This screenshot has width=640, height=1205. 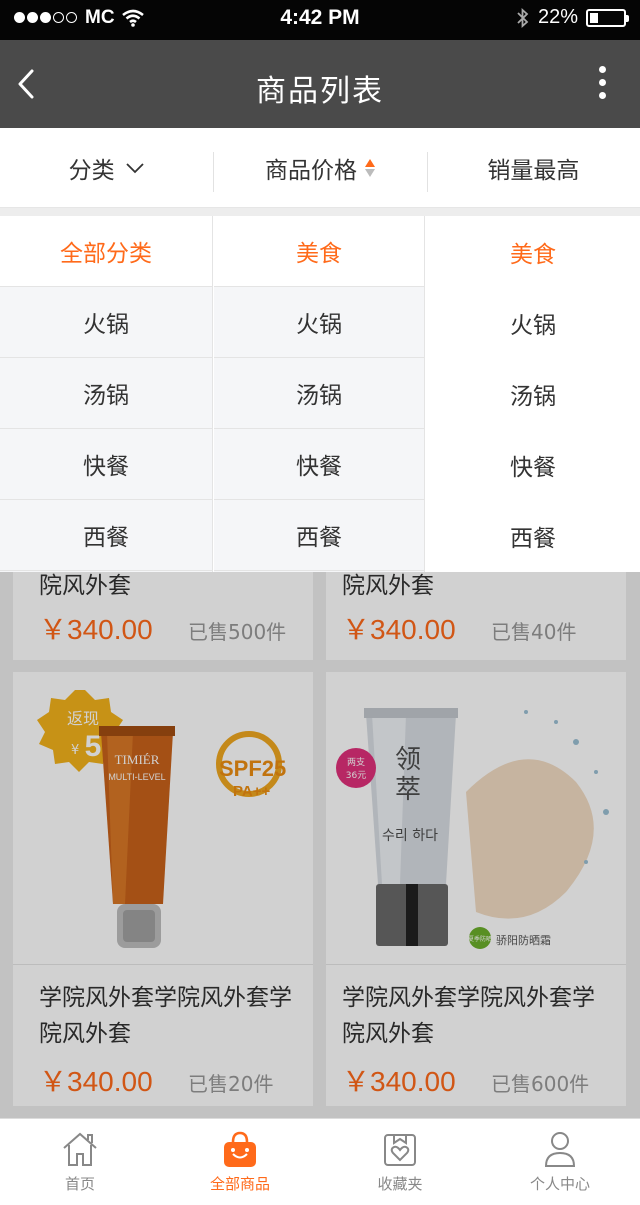 I want to click on svg-text: 两支, so click(x=356, y=762).